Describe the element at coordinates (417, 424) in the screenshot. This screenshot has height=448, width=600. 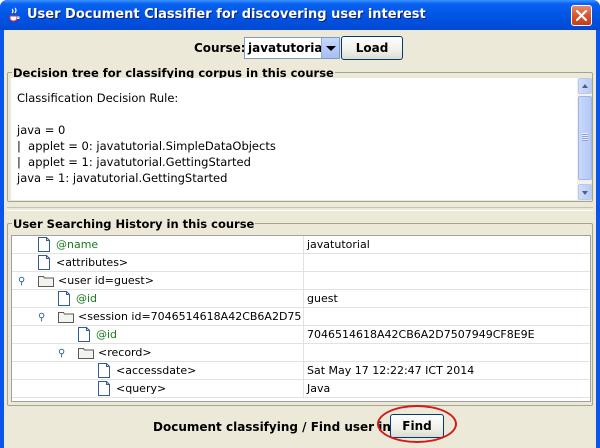
I see `find-button-highlight` at that location.